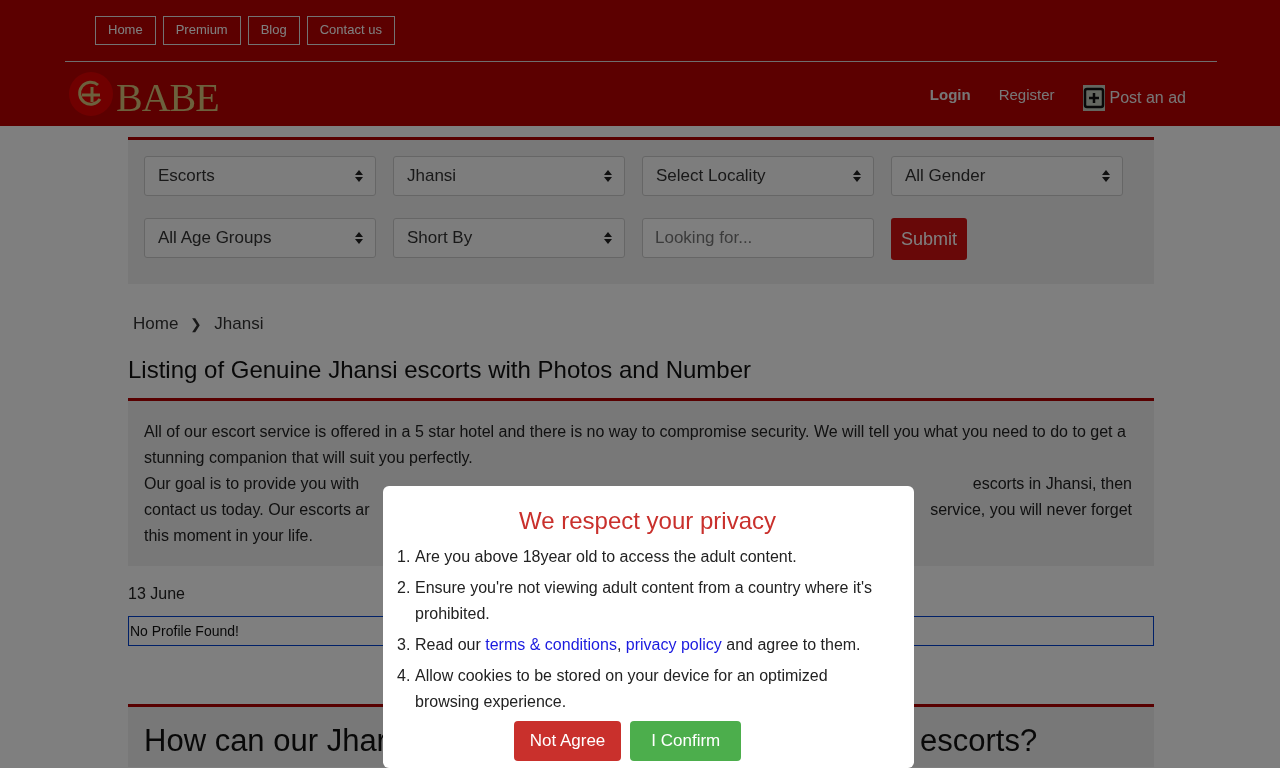 This screenshot has width=1280, height=768. I want to click on intro-paragraph: Our goal is to provide you with, so click(252, 484).